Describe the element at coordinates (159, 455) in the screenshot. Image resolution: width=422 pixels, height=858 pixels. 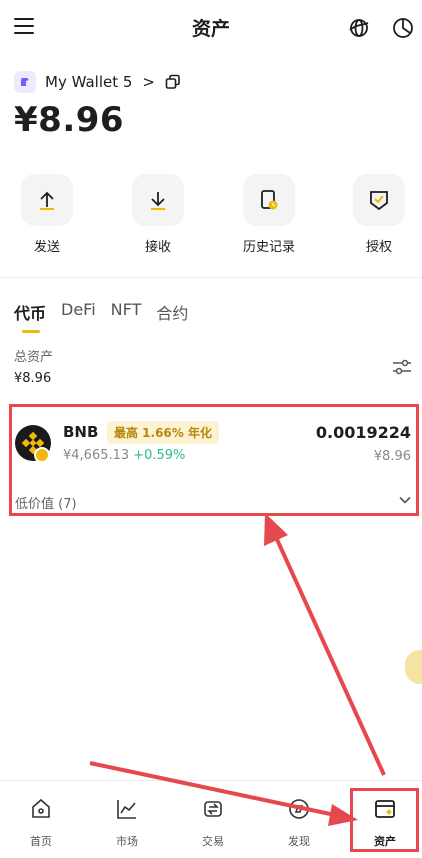
I see `token-change: +0.59%` at that location.